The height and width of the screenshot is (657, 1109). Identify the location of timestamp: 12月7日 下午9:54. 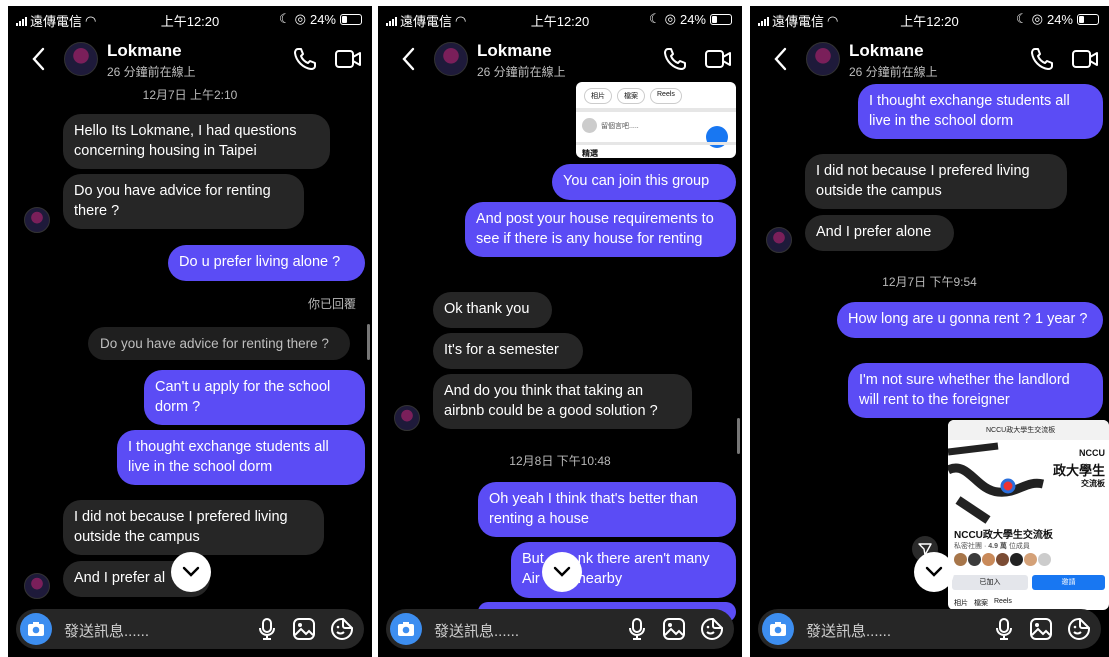
(929, 282).